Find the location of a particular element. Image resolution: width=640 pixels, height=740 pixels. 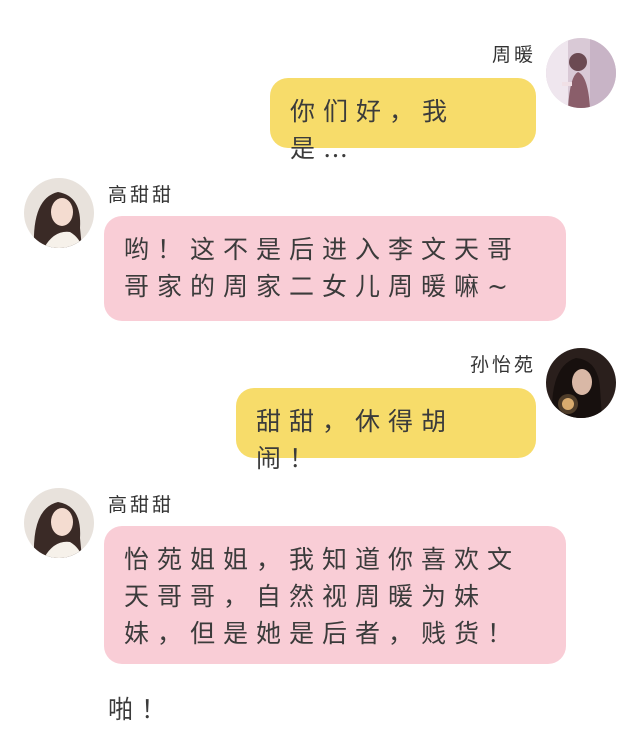

message-text-line: 天哥哥，自然视周暖为妹 is located at coordinates (306, 596).